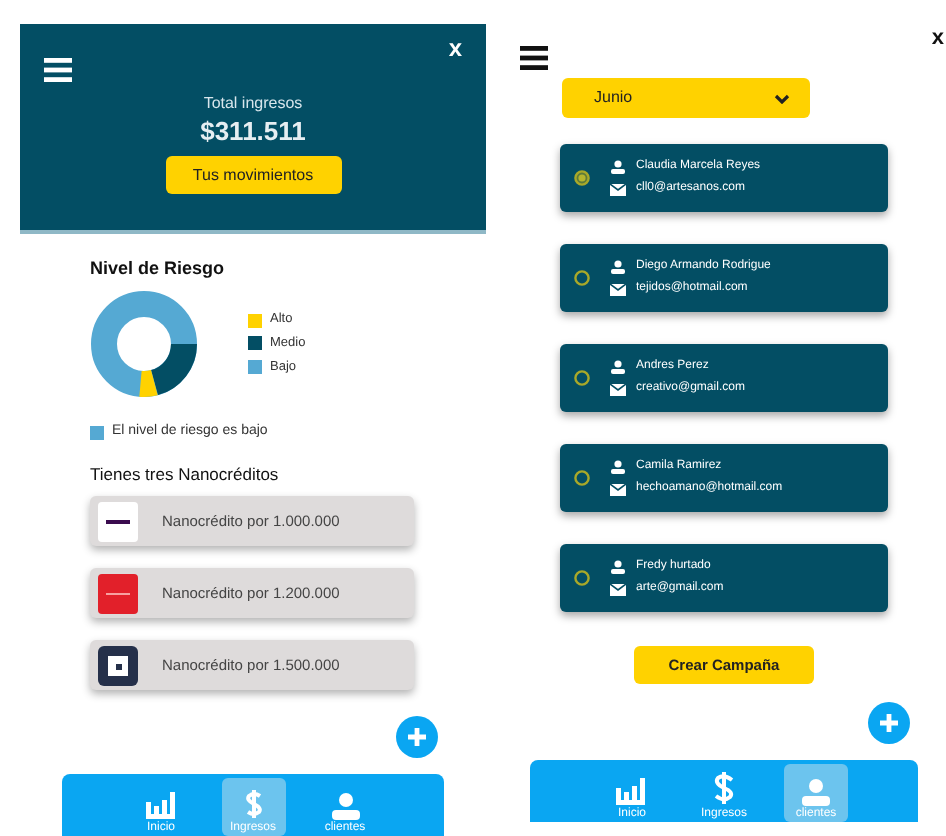 This screenshot has height=836, width=946. What do you see at coordinates (686, 98) in the screenshot?
I see `month-dropdown: Junio` at bounding box center [686, 98].